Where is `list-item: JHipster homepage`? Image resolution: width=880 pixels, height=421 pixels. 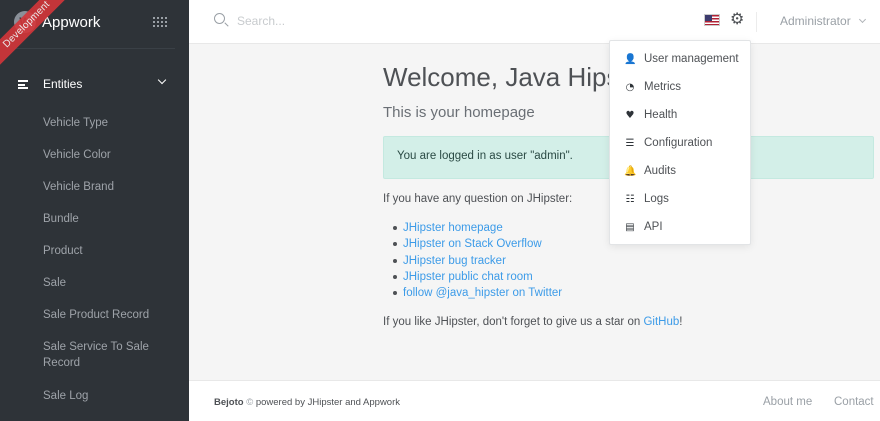 list-item: JHipster homepage is located at coordinates (477, 228).